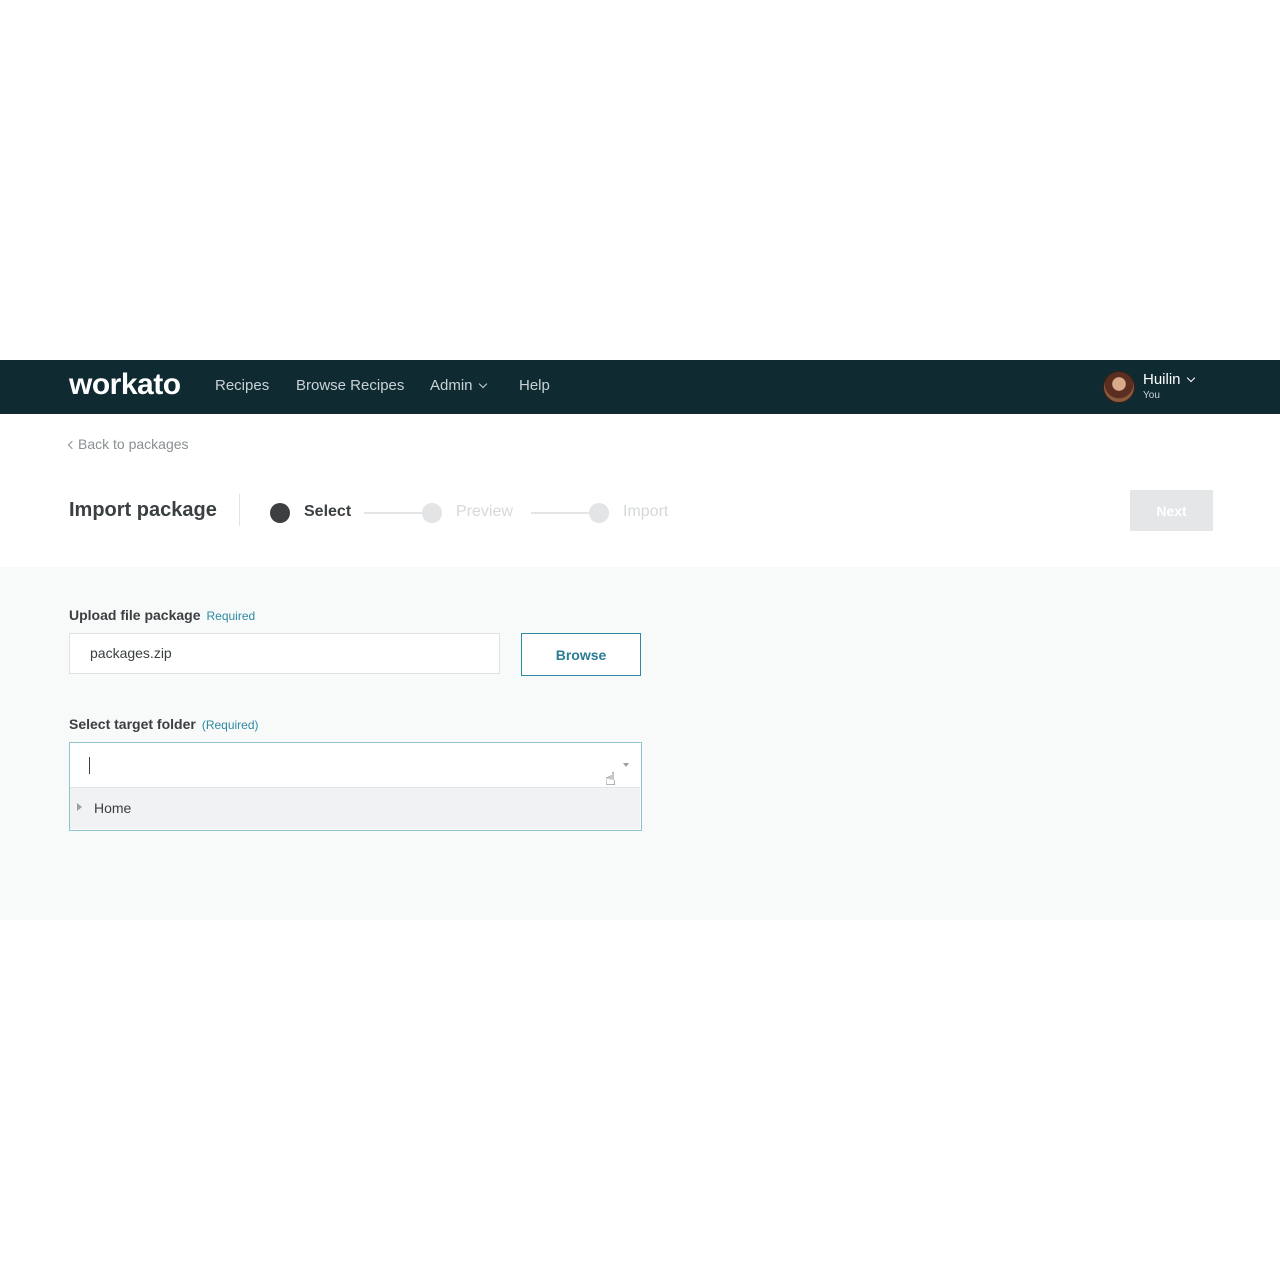 This screenshot has width=1280, height=1280. I want to click on folder-tree-label: Home, so click(113, 808).